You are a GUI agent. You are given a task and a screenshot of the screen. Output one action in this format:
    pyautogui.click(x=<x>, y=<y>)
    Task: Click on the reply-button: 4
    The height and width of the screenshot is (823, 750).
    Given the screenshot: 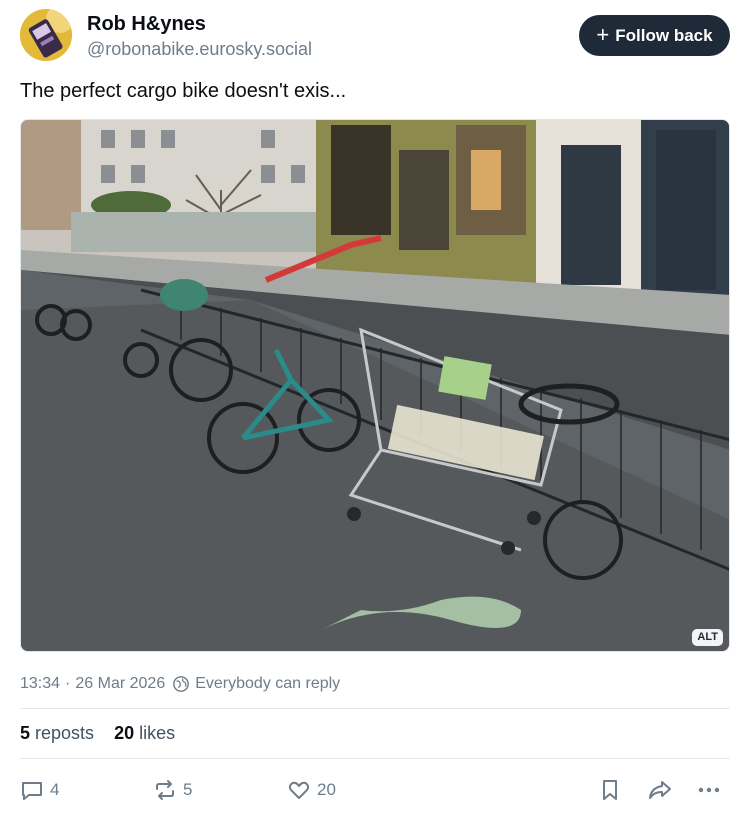 What is the action you would take?
    pyautogui.click(x=39, y=790)
    